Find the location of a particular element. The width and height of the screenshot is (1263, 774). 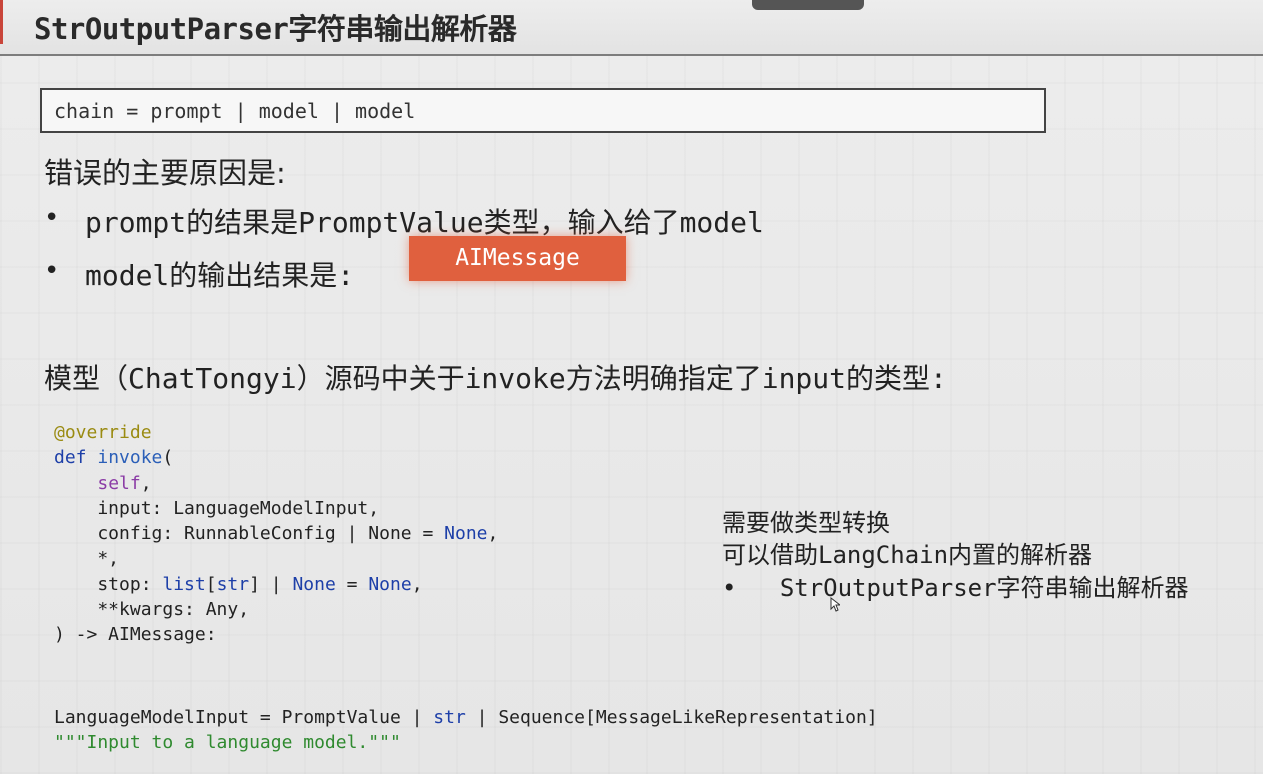

code-line: stop: list[str] | None = None, is located at coordinates (276, 584).